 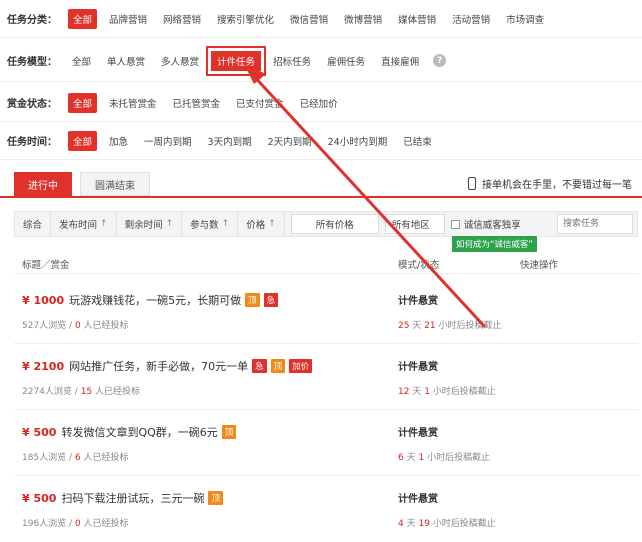 What do you see at coordinates (358, 141) in the screenshot?
I see `filter-option: 24小时内到期` at bounding box center [358, 141].